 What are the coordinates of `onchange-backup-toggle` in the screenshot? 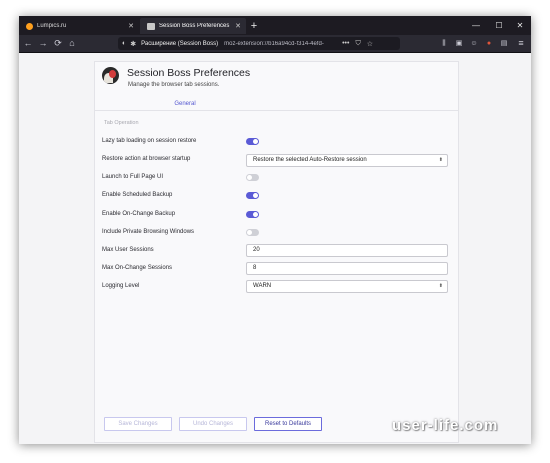 It's located at (252, 214).